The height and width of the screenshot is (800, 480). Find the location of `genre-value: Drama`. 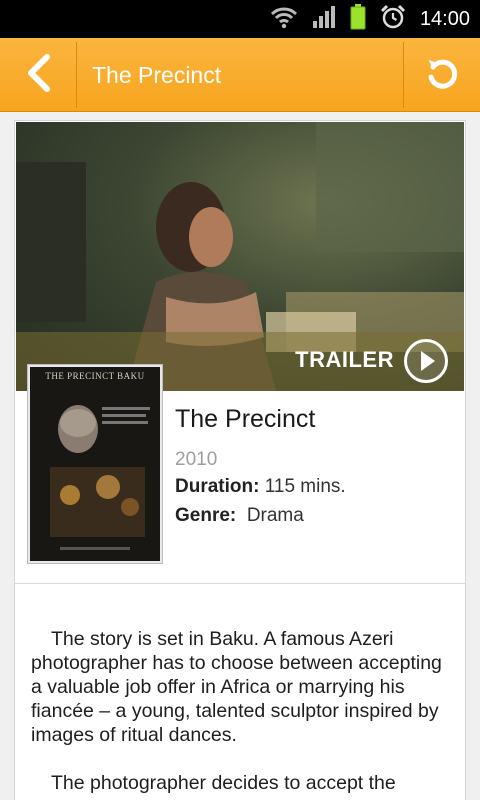

genre-value: Drama is located at coordinates (275, 515).